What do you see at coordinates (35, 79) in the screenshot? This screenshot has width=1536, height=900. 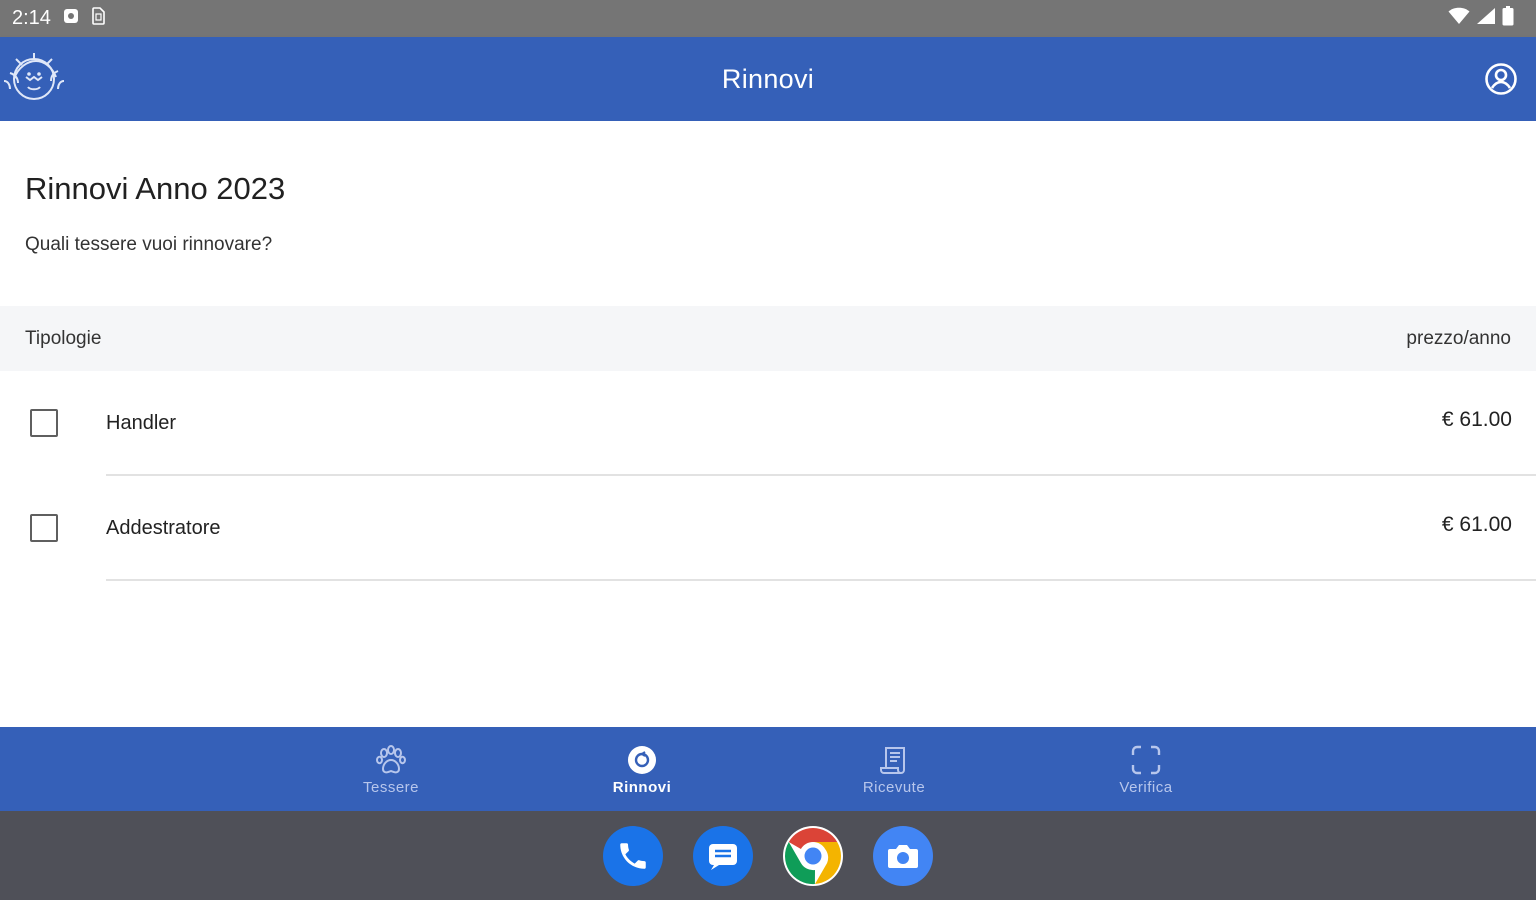 I see `lion-logo-icon` at bounding box center [35, 79].